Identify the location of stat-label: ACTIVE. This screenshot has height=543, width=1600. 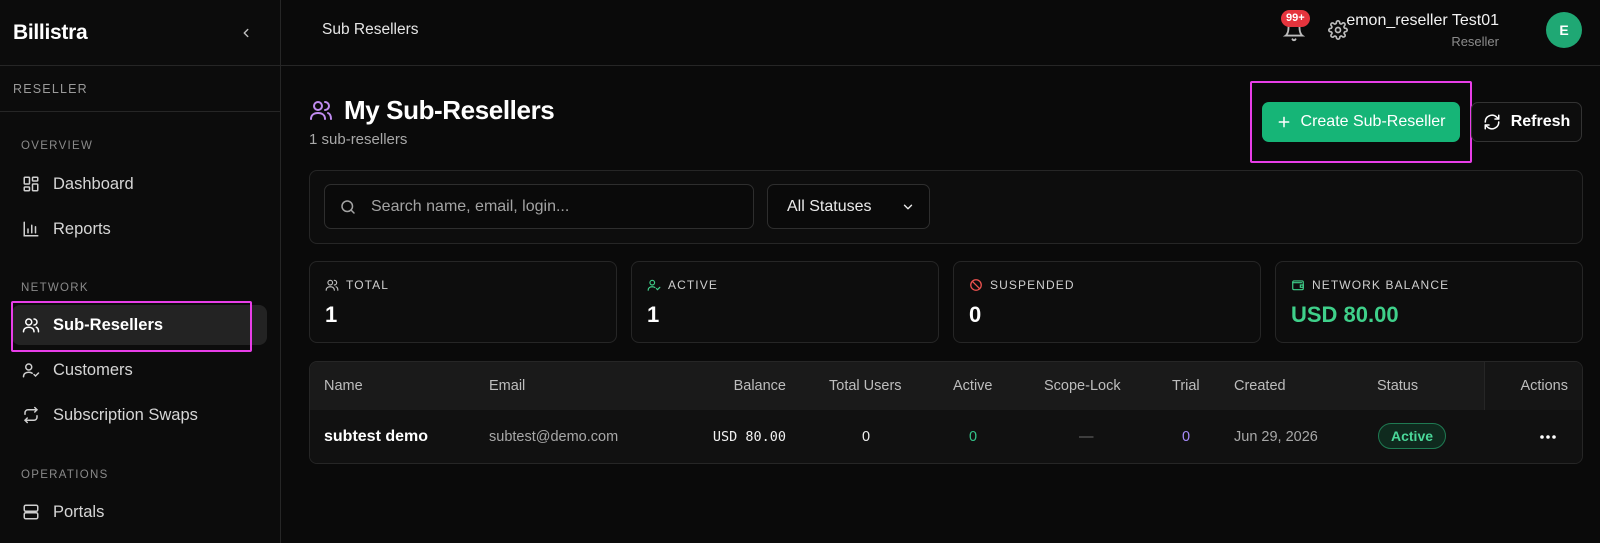
(693, 285).